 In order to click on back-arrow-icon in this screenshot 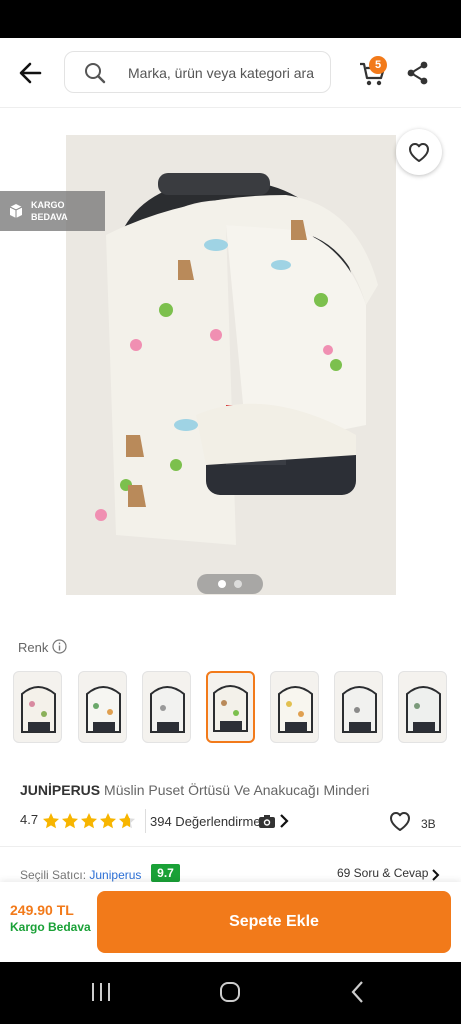, I will do `click(31, 73)`.